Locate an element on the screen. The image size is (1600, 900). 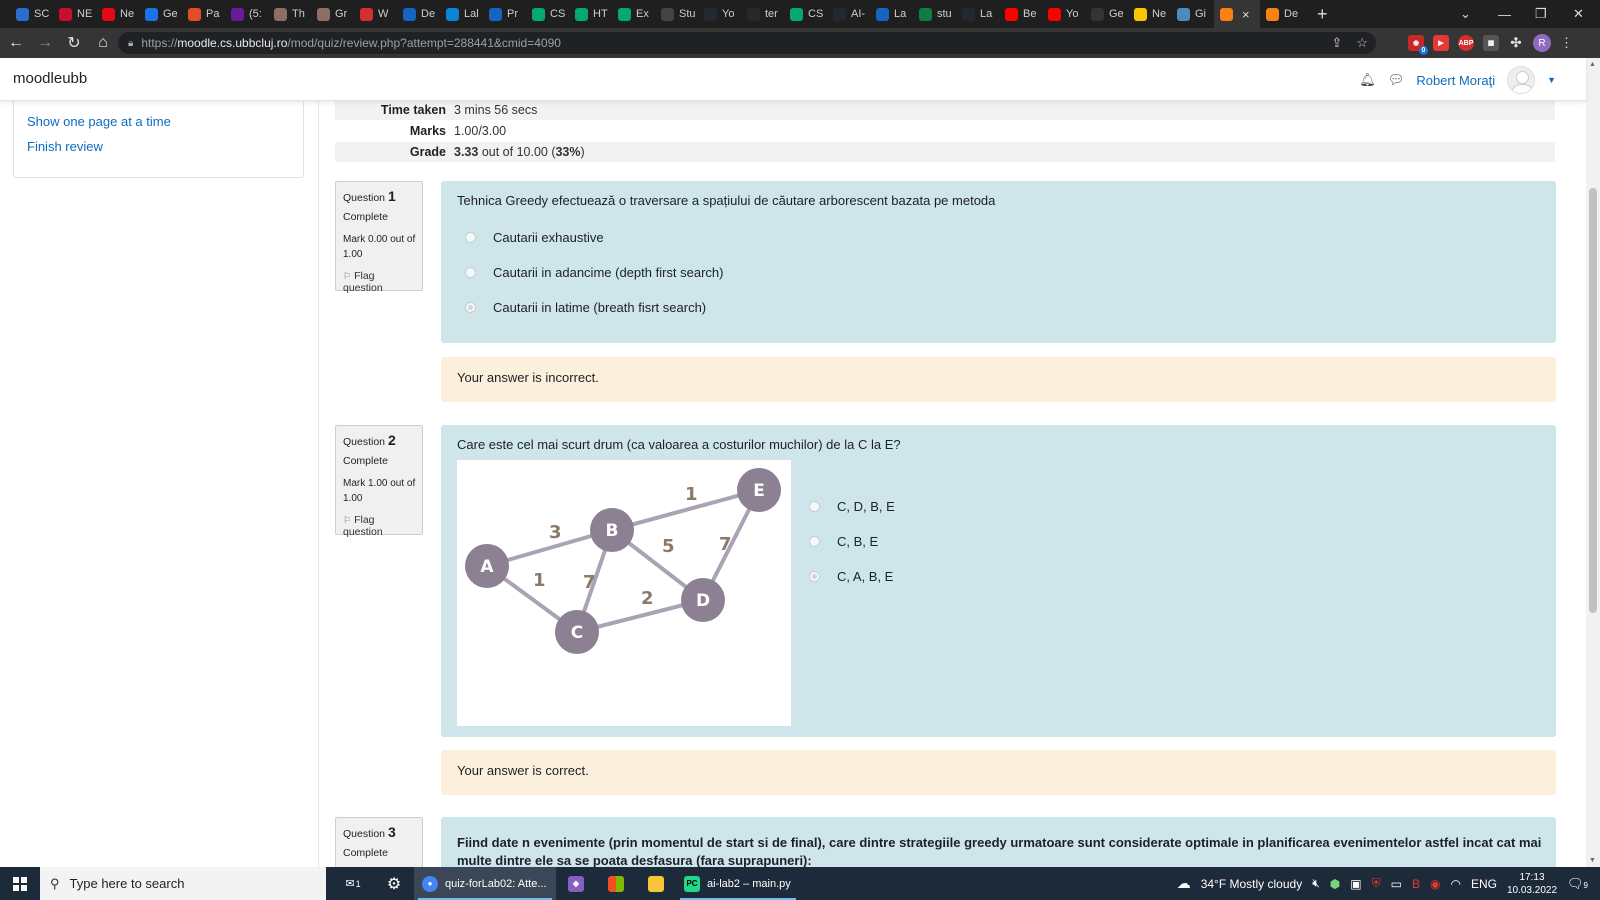
show-one-page-link: Show one page at a time is located at coordinates (99, 121).